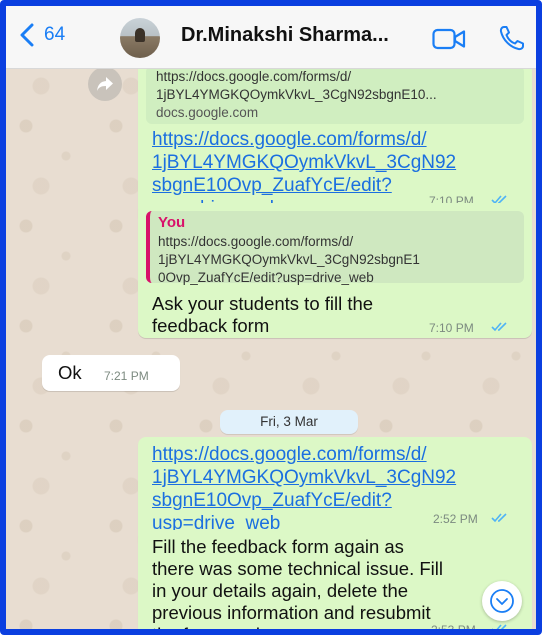 The height and width of the screenshot is (635, 542). Describe the element at coordinates (289, 259) in the screenshot. I see `quote-line: 1jBYL4YMGKQOymkVkvL_3CgN92sbgnE1` at that location.